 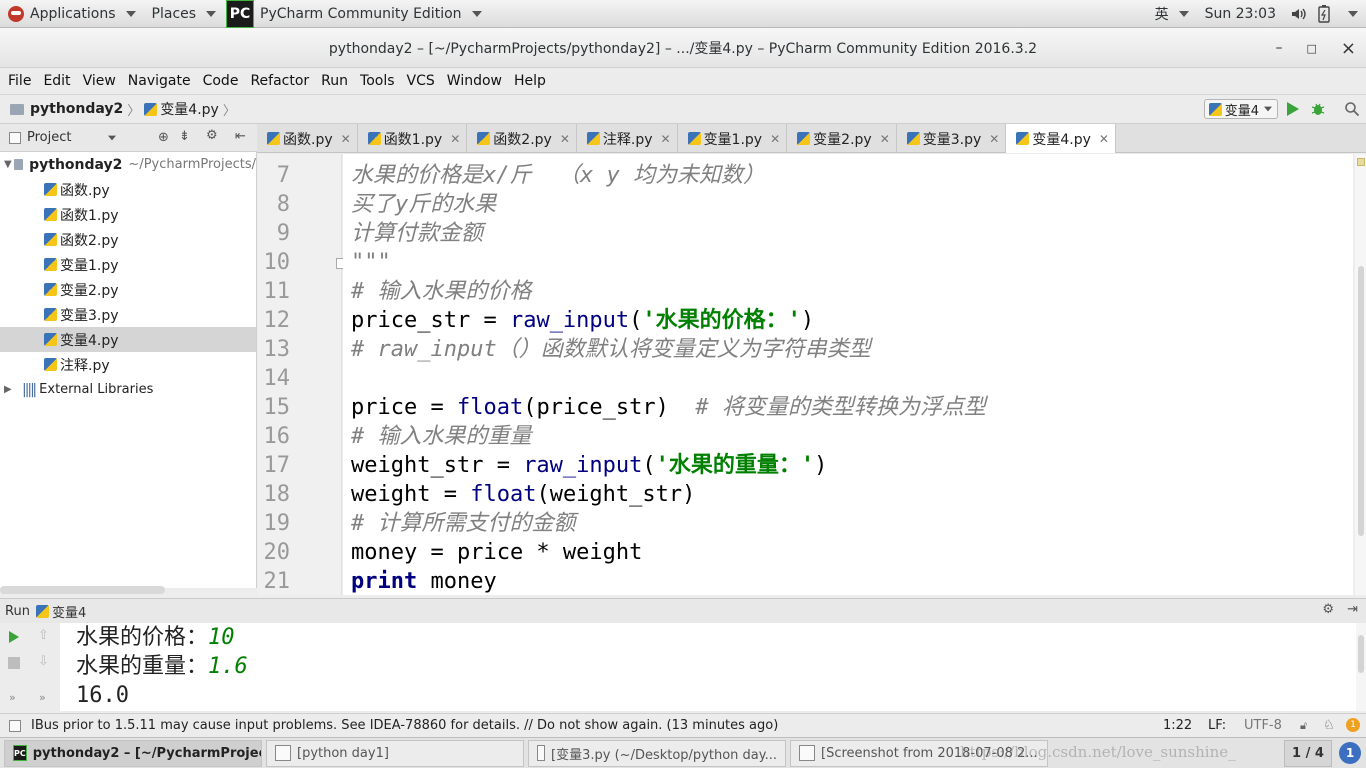 What do you see at coordinates (1324, 14) in the screenshot?
I see `battery-icon` at bounding box center [1324, 14].